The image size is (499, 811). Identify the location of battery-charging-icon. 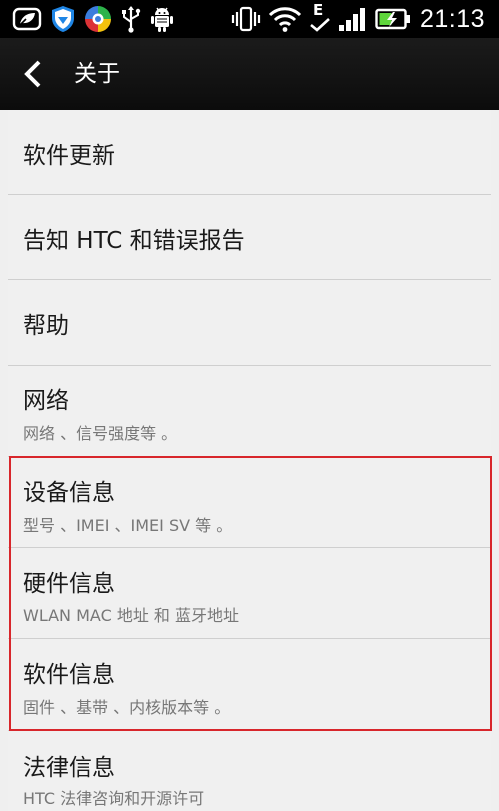
(392, 19).